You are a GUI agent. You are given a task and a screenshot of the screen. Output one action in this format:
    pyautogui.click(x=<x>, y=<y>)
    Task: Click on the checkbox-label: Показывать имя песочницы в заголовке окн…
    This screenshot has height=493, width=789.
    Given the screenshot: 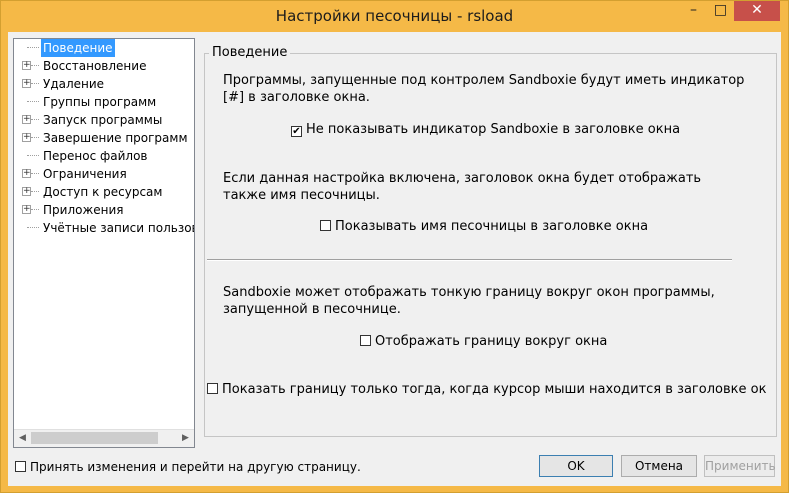 What is the action you would take?
    pyautogui.click(x=492, y=226)
    